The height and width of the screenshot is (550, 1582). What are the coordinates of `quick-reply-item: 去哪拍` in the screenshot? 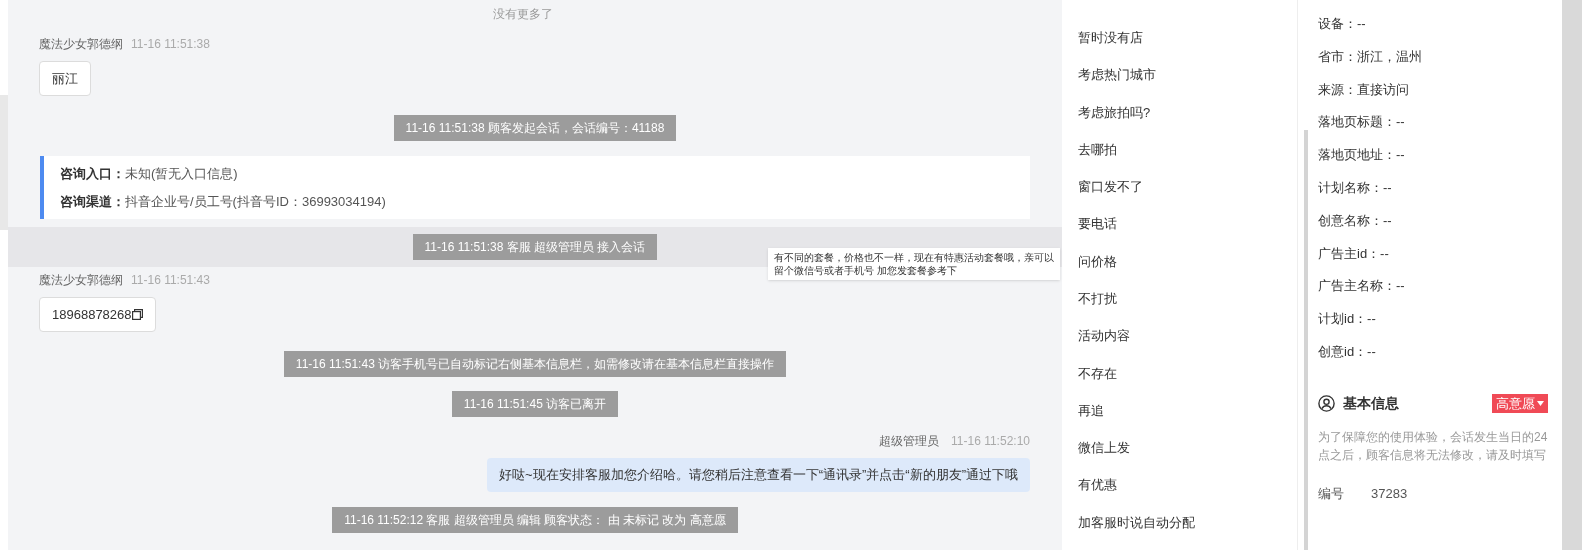 It's located at (1187, 158).